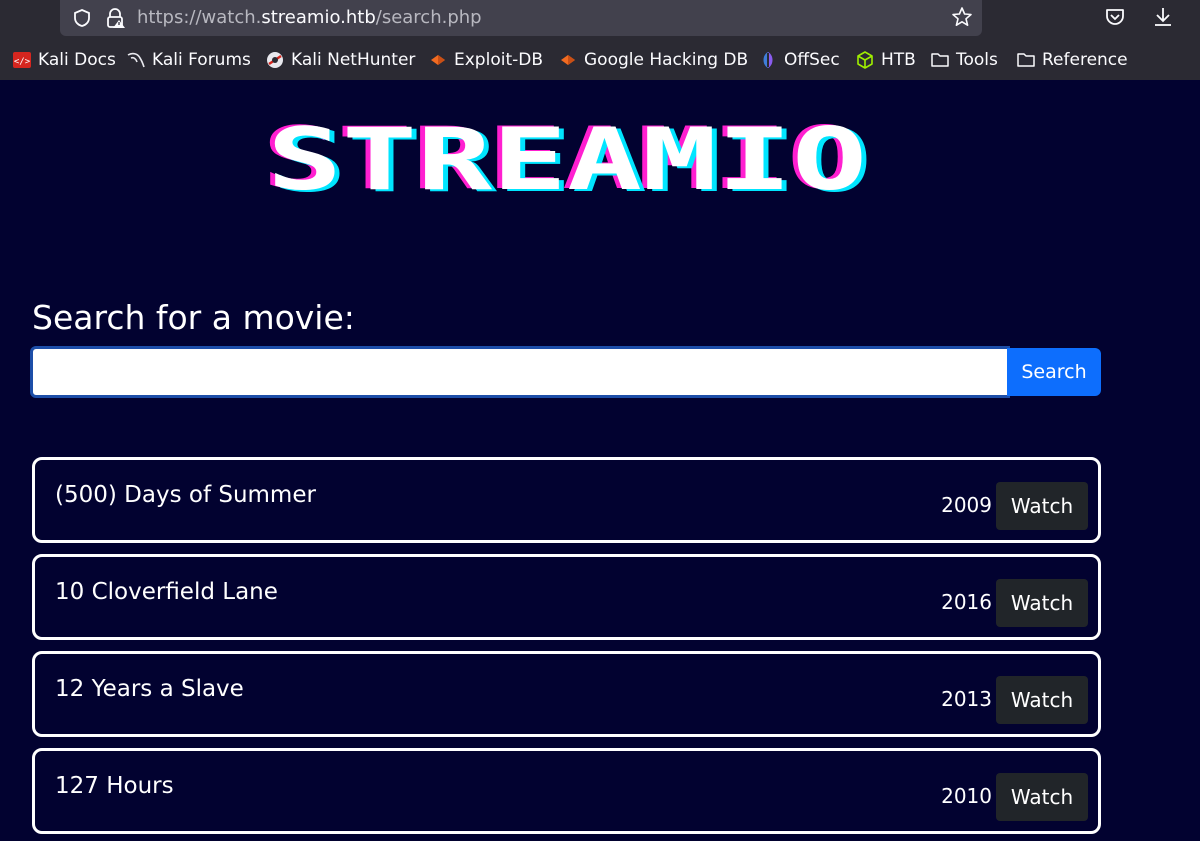  What do you see at coordinates (566, 597) in the screenshot?
I see `movie-card: 10 Cloverfield Lane 2016 Watch` at bounding box center [566, 597].